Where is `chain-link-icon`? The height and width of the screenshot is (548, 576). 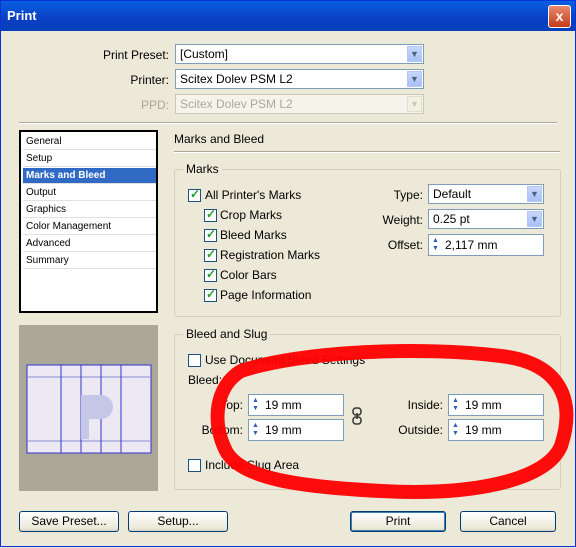 chain-link-icon is located at coordinates (357, 416).